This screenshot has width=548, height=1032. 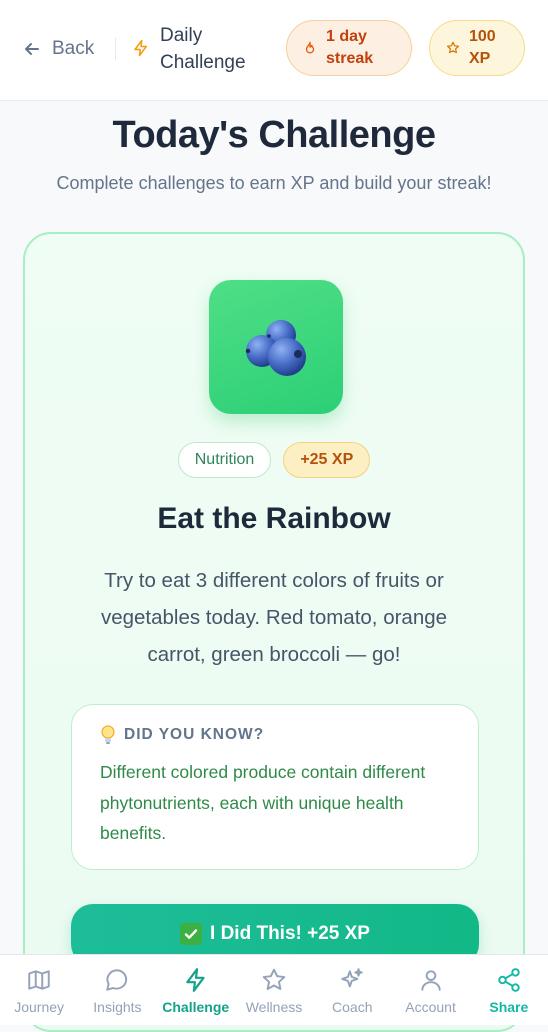 I want to click on nav-item-share: Share, so click(x=509, y=990).